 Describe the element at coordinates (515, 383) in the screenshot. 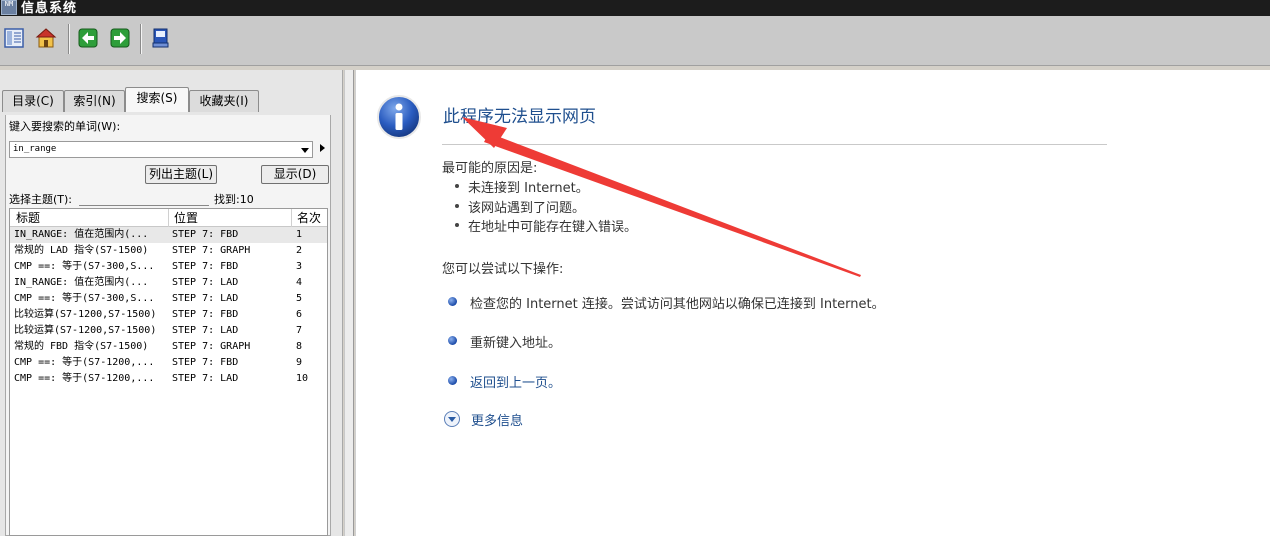

I see `action-text: 返回到上一页。` at that location.